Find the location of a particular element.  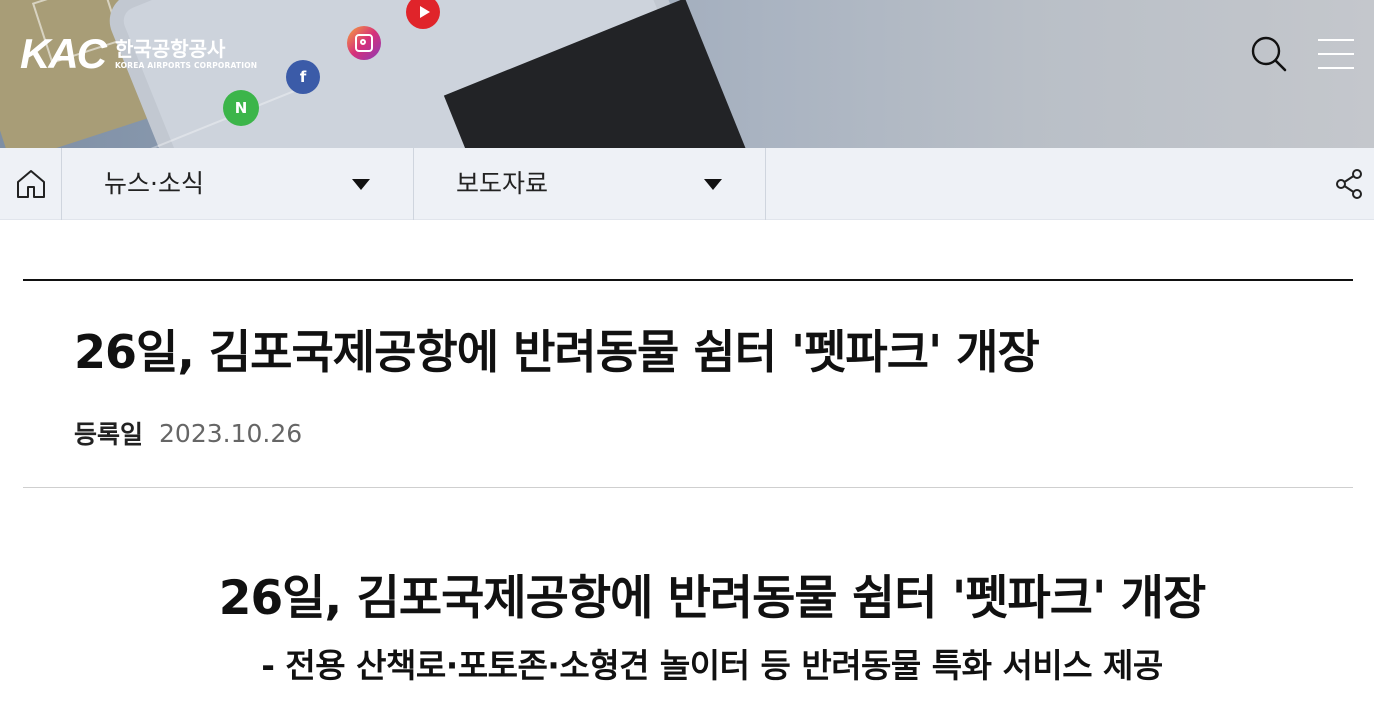

menu-button is located at coordinates (1336, 54).